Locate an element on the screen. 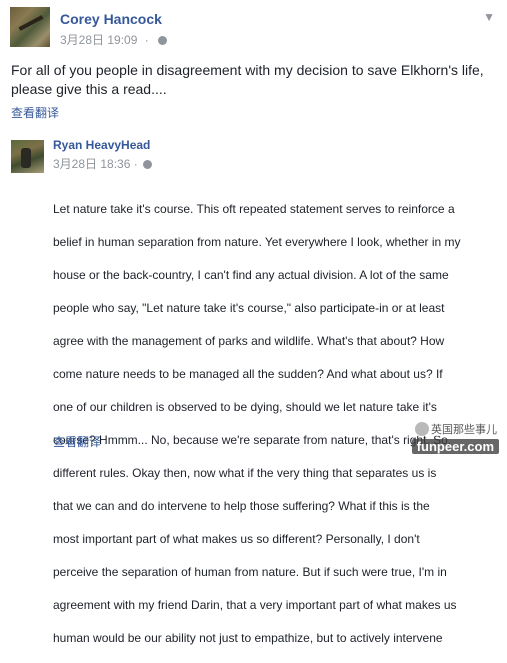  post-time: 19:09 is located at coordinates (122, 40).